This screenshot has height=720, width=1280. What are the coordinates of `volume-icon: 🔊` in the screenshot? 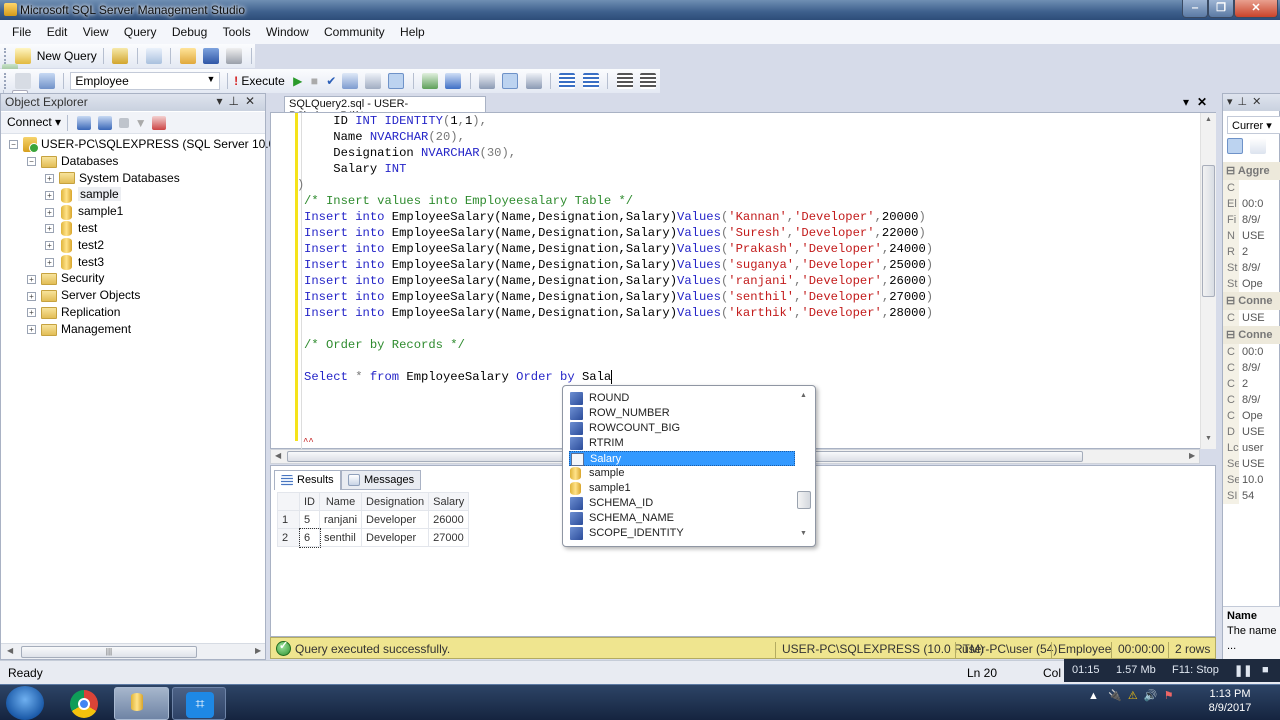 It's located at (1151, 696).